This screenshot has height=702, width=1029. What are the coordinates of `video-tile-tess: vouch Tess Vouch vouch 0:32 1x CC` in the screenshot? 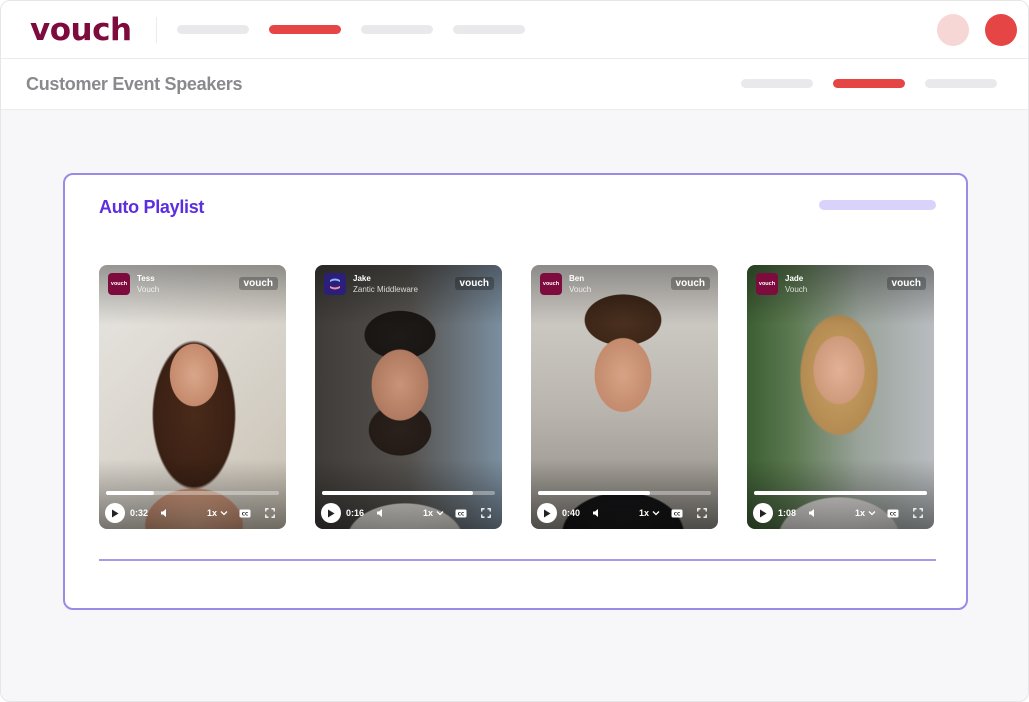 It's located at (192, 397).